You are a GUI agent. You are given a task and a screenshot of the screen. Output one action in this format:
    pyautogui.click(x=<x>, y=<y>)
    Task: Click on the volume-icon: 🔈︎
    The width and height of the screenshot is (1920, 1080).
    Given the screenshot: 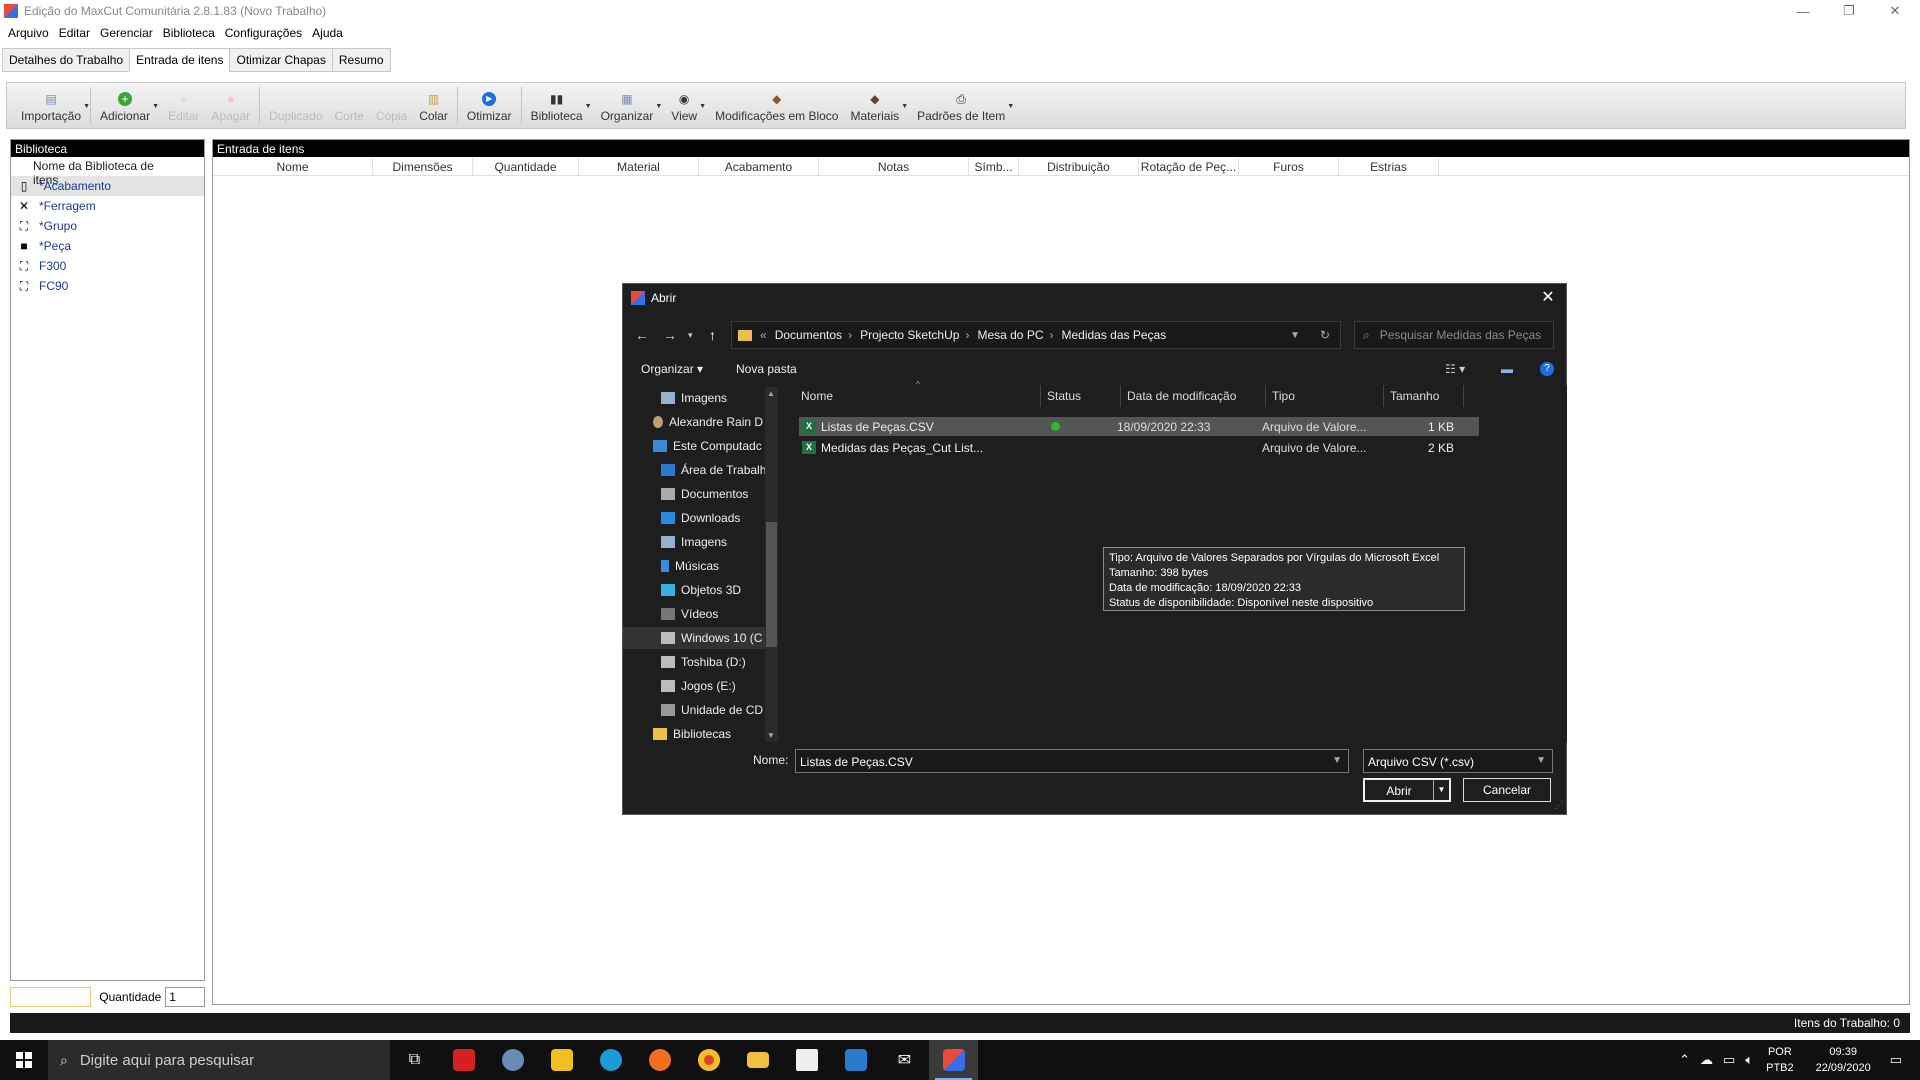 What is the action you would take?
    pyautogui.click(x=1749, y=1060)
    